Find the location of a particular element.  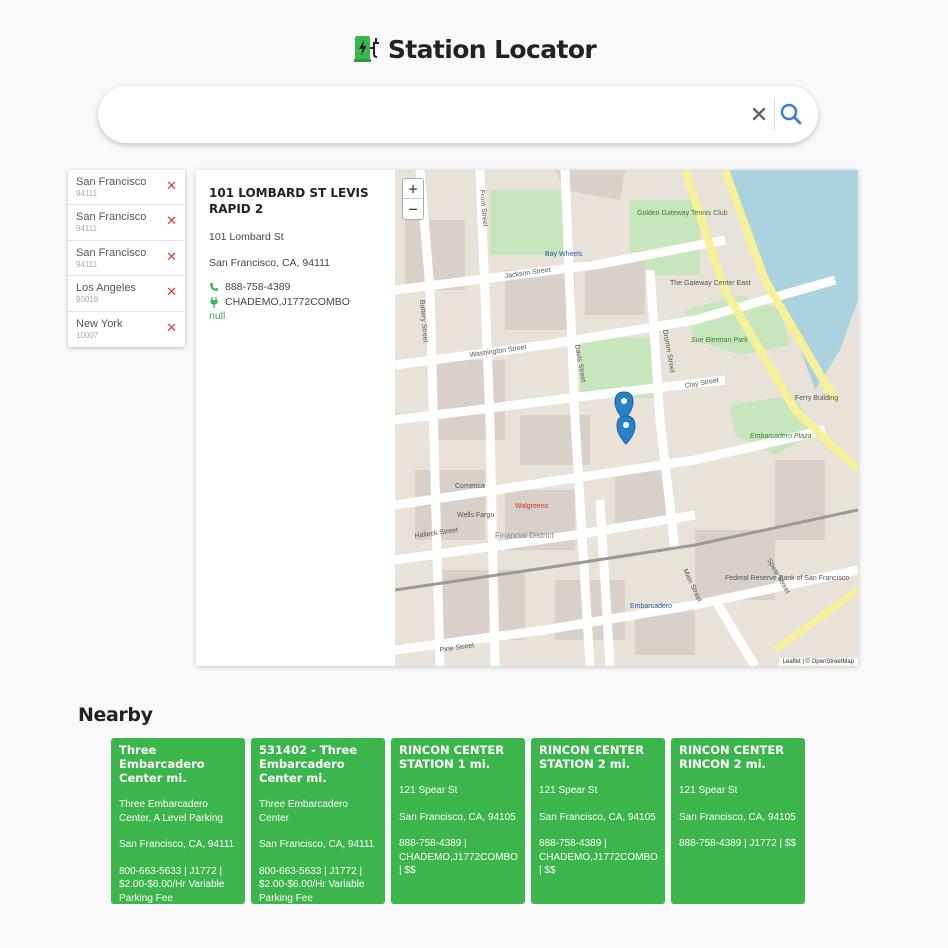

recent-item: Los Angeles 90018 ✕ is located at coordinates (126, 294).